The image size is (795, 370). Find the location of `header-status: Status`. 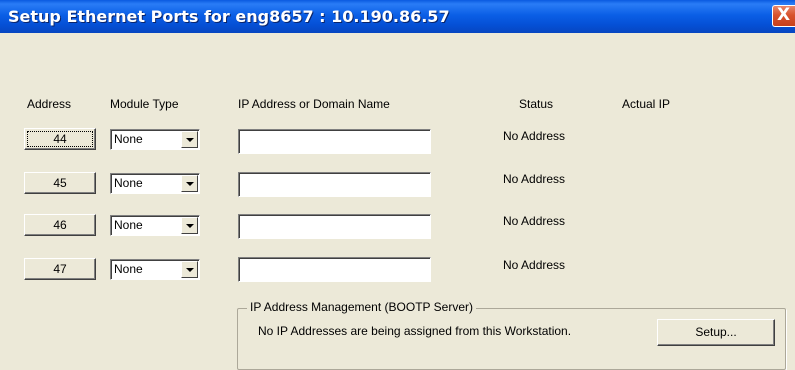

header-status: Status is located at coordinates (536, 104).